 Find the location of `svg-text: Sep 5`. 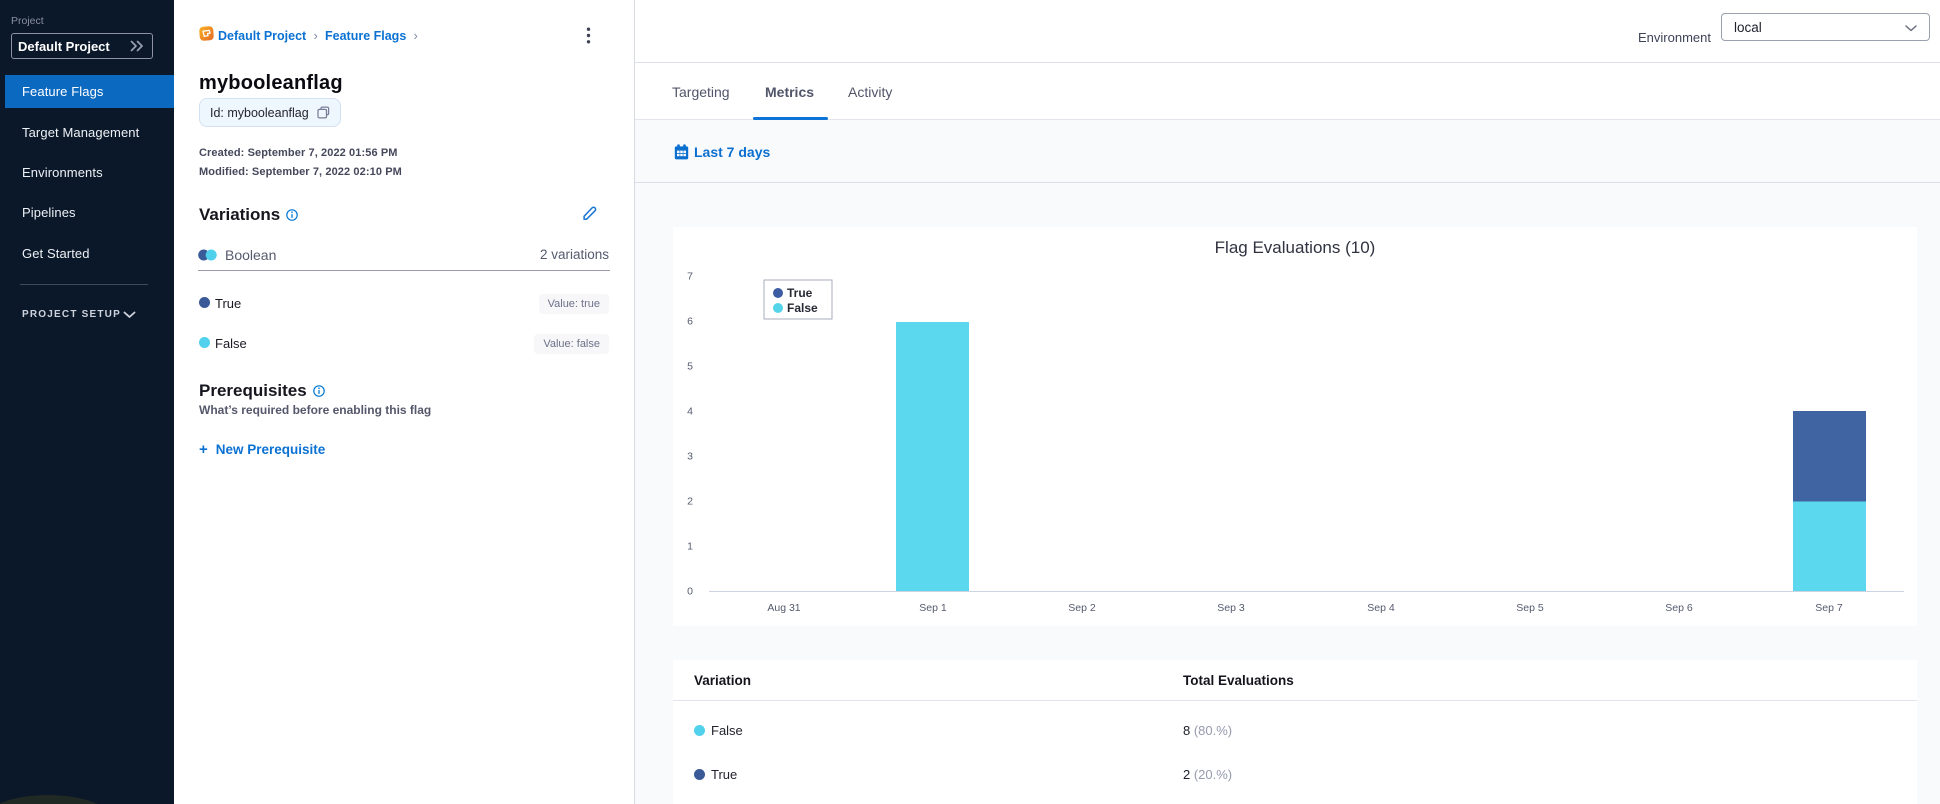

svg-text: Sep 5 is located at coordinates (1530, 608).